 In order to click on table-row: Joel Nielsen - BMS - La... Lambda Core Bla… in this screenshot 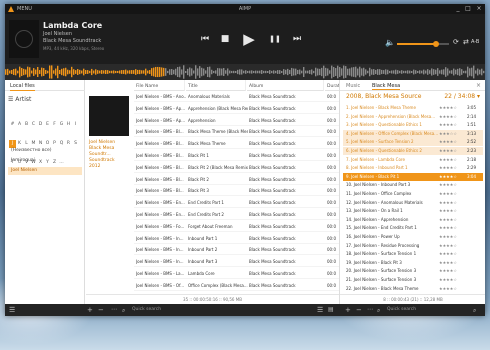, I will do `click(236, 274)`.